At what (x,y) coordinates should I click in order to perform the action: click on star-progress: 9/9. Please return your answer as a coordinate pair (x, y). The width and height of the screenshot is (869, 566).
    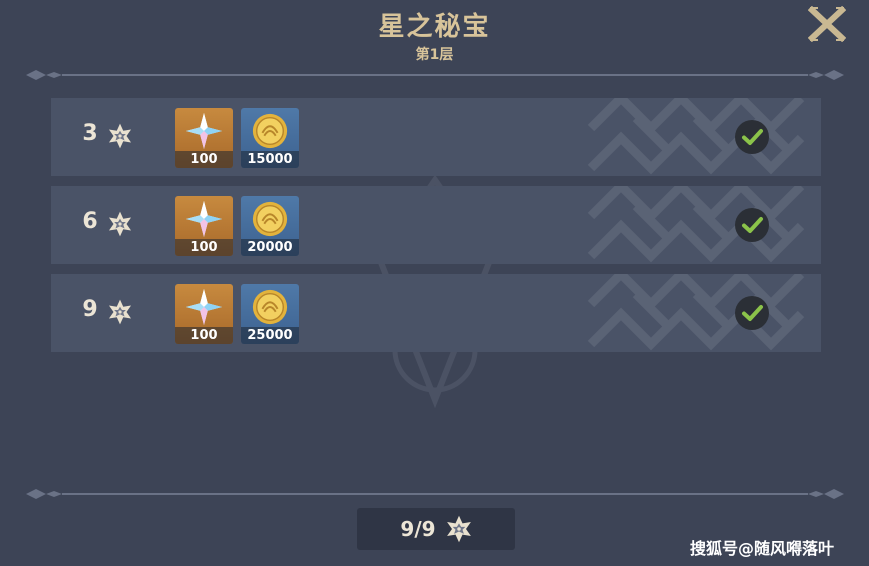
    Looking at the image, I should click on (436, 529).